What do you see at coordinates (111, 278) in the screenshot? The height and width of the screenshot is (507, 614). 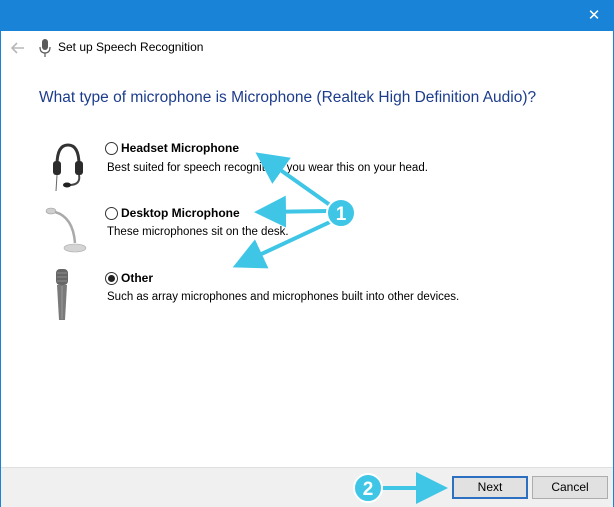 I see `radio-other` at bounding box center [111, 278].